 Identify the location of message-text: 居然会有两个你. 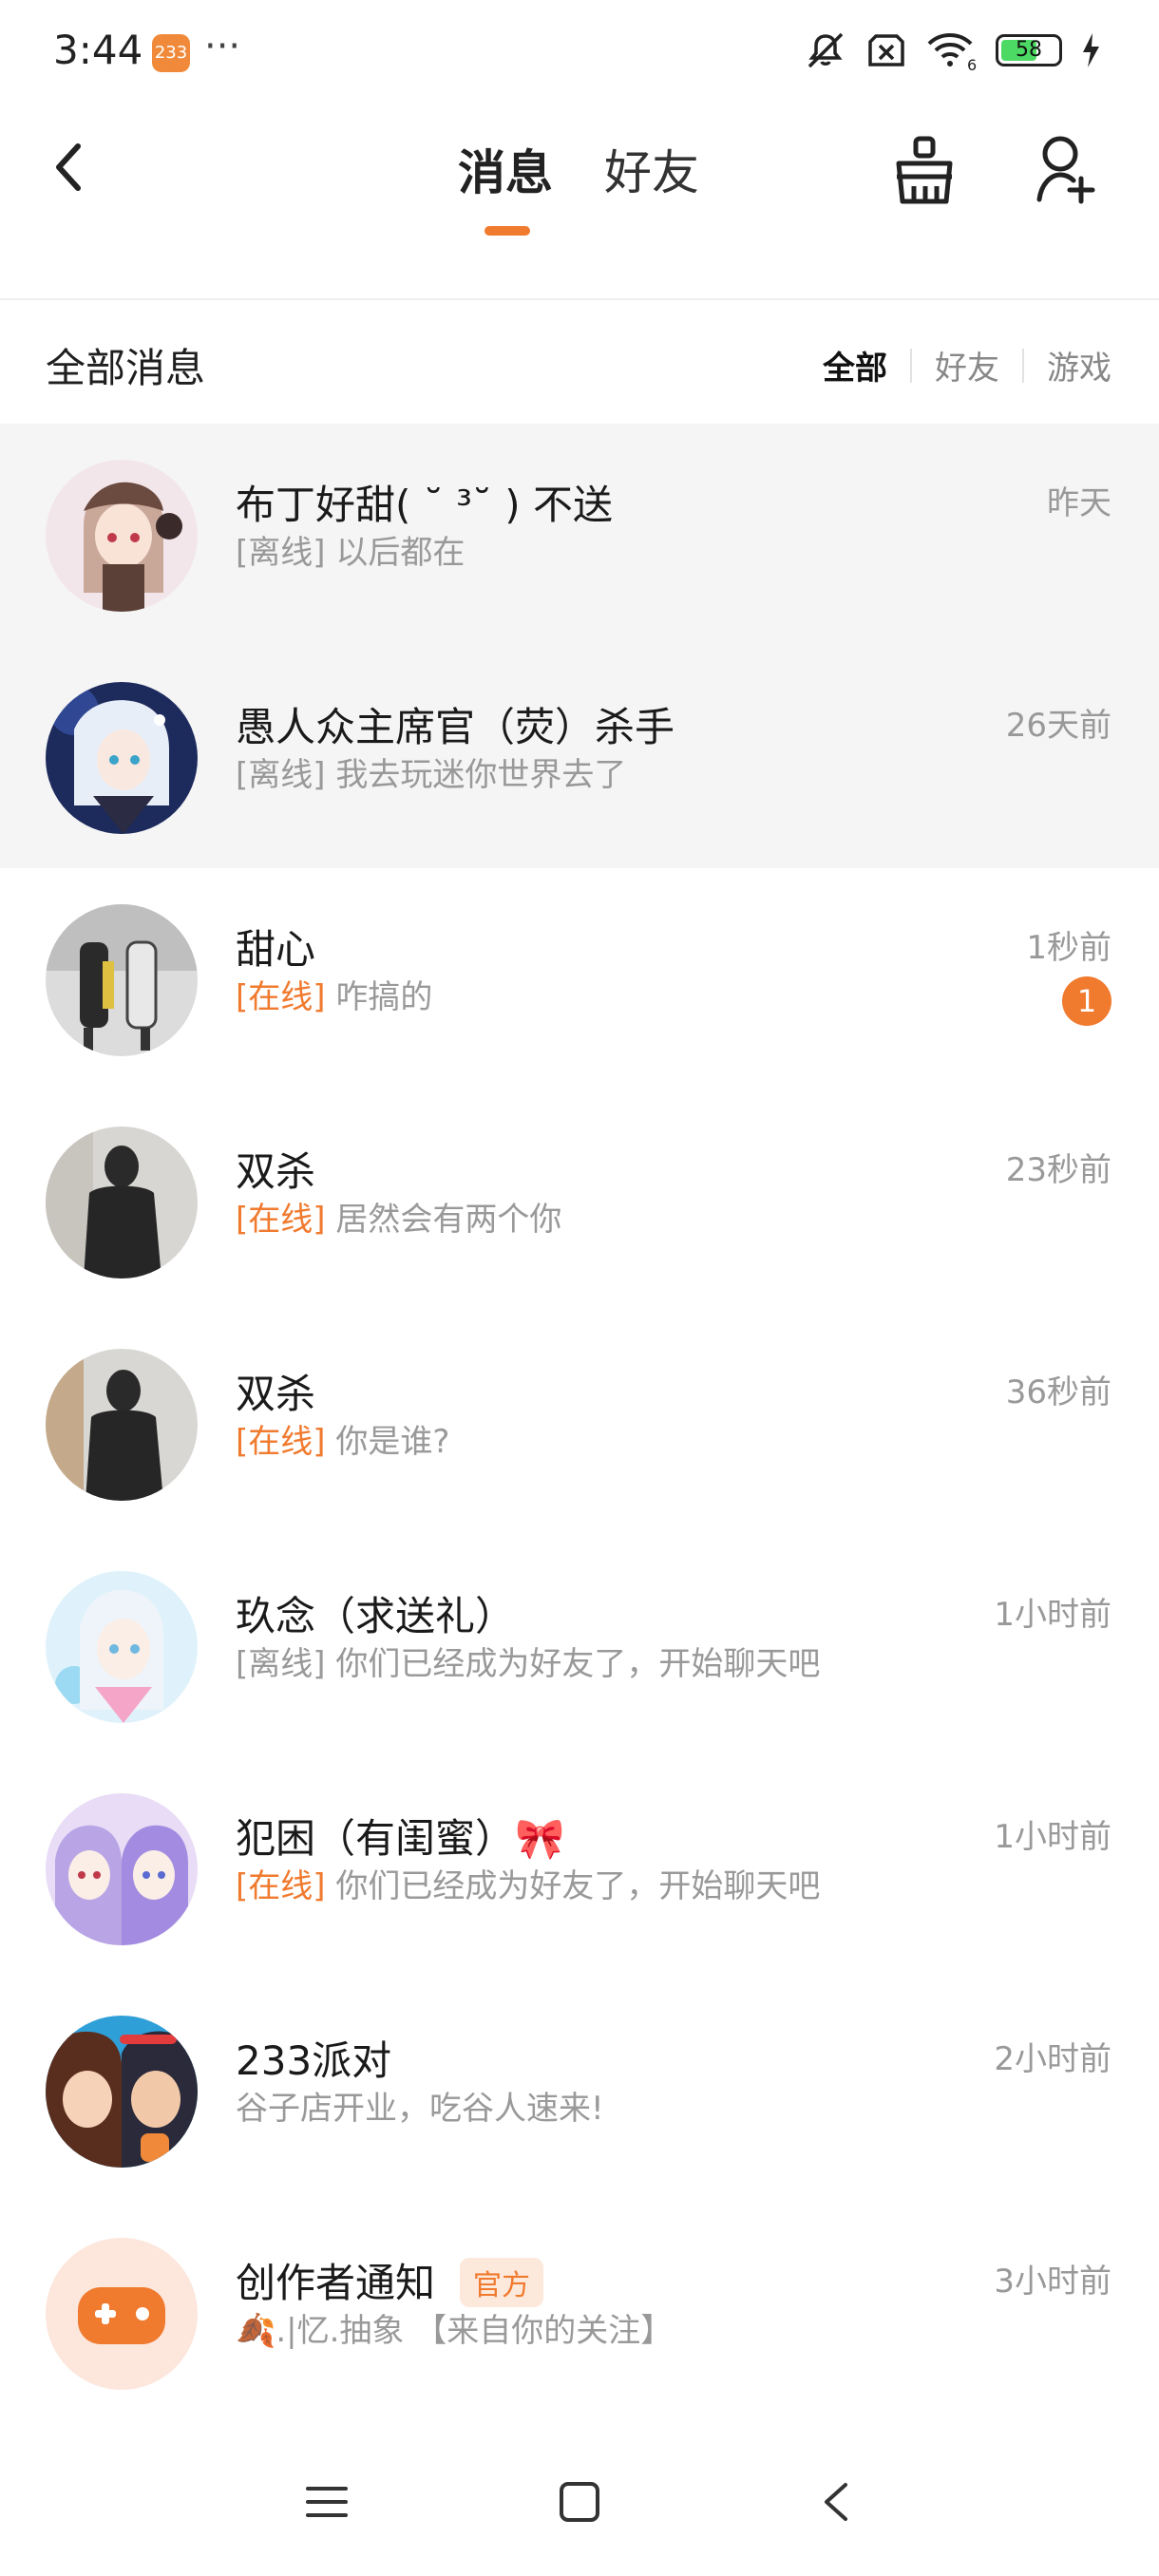
(448, 1220).